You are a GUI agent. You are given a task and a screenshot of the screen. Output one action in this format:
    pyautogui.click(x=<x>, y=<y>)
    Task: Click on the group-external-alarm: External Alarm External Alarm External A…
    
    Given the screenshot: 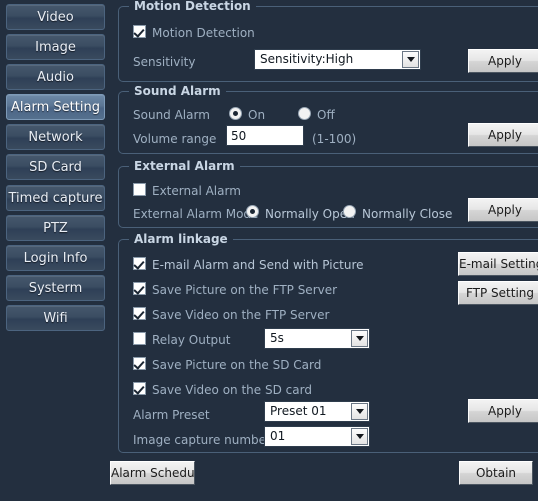 What is the action you would take?
    pyautogui.click(x=328, y=193)
    